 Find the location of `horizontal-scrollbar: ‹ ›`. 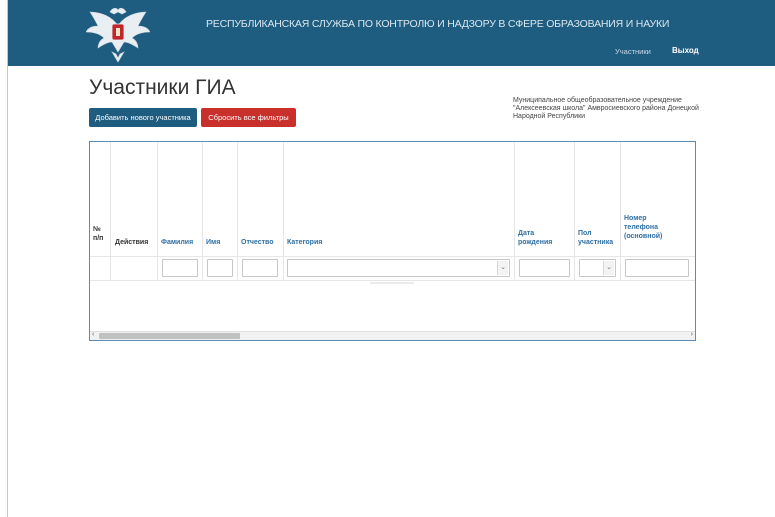

horizontal-scrollbar: ‹ › is located at coordinates (392, 335).